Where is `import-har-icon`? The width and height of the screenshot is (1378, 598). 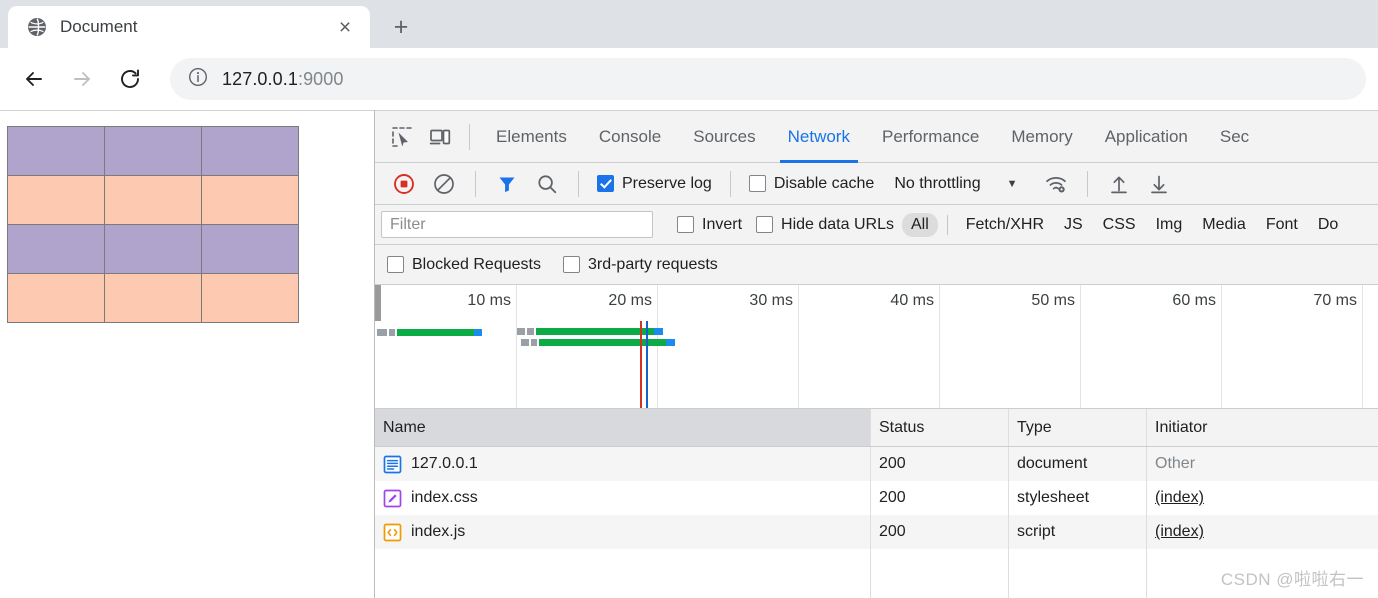 import-har-icon is located at coordinates (1119, 184).